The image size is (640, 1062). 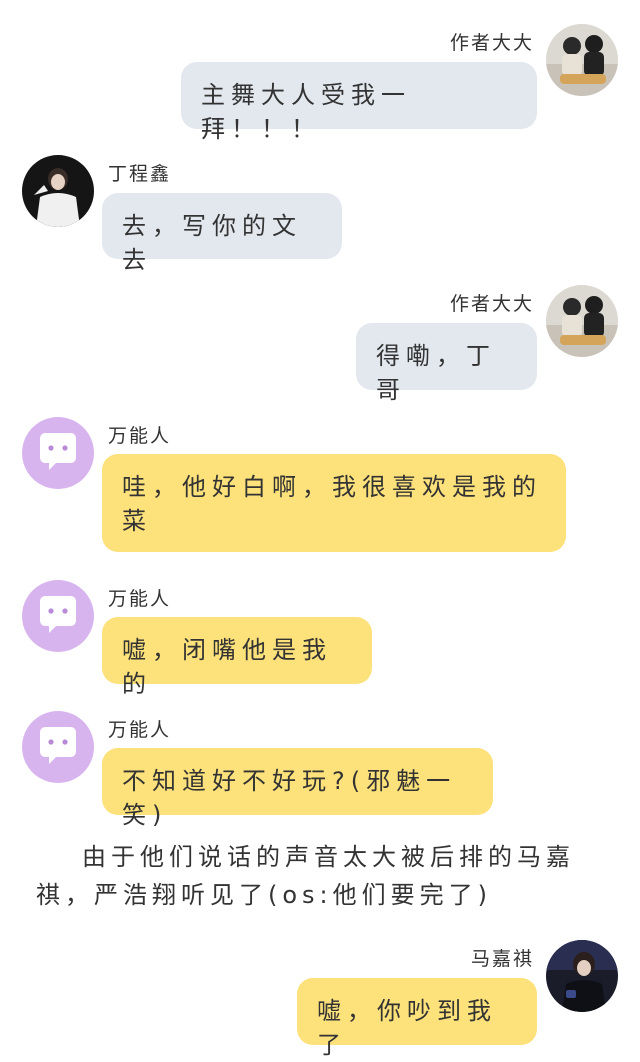 What do you see at coordinates (237, 657) in the screenshot?
I see `message-bubble: 嘘，闭嘴他是我的` at bounding box center [237, 657].